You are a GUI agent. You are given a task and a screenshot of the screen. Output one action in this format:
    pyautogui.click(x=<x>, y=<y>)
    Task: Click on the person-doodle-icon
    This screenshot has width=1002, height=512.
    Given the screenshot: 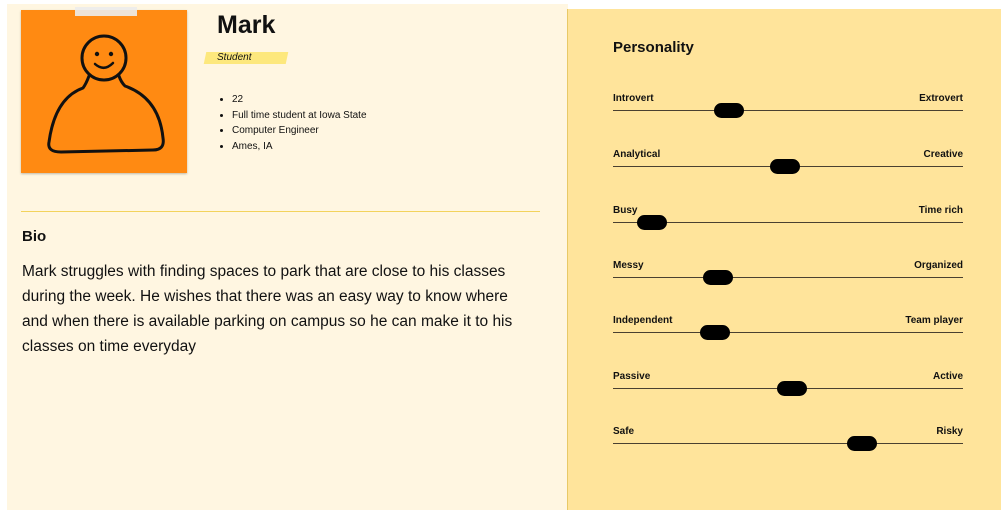 What is the action you would take?
    pyautogui.click(x=106, y=94)
    